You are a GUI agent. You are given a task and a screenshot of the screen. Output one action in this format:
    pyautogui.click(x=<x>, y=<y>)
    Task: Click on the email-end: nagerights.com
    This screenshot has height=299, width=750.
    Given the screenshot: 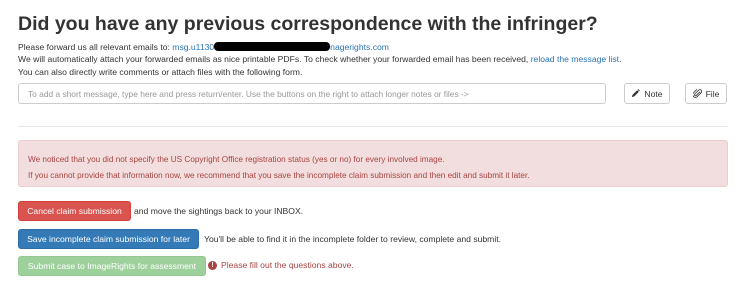 What is the action you would take?
    pyautogui.click(x=359, y=47)
    